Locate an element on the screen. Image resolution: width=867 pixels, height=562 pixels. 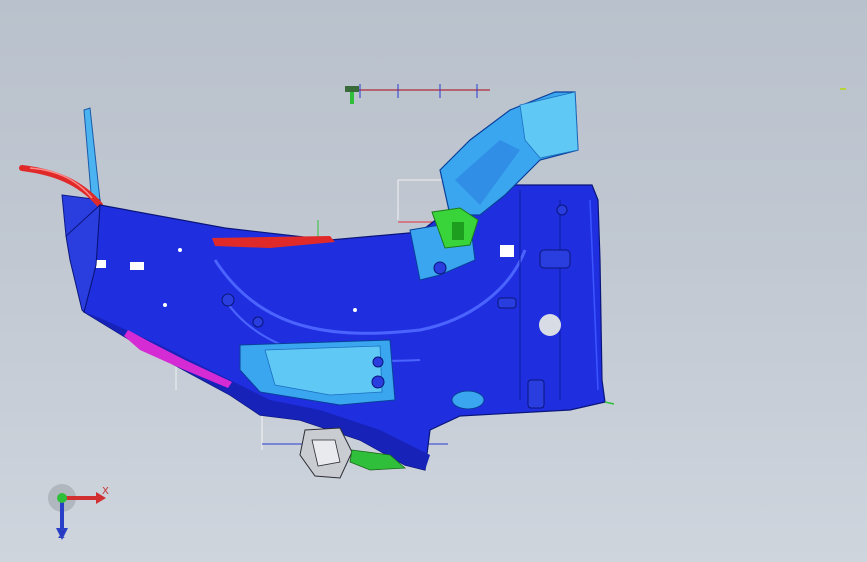
orientation-marker is located at coordinates (843, 89).